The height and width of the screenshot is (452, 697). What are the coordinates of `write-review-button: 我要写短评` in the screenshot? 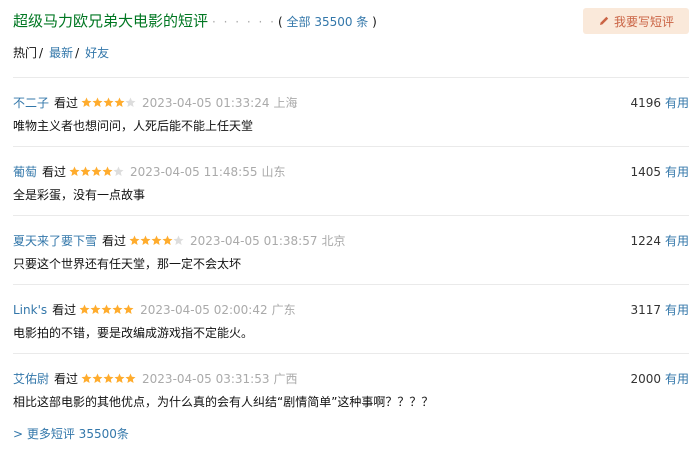 It's located at (636, 21).